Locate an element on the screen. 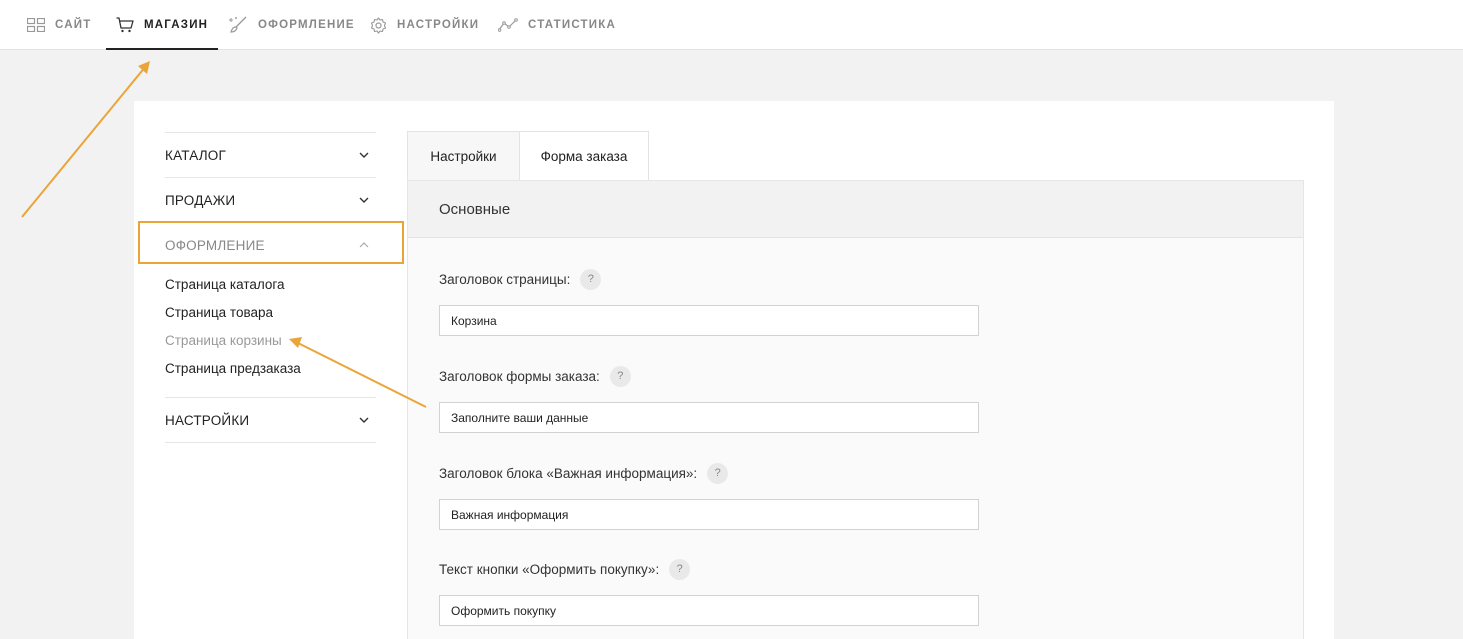 This screenshot has width=1463, height=639. nav-shop: МАГАЗИН is located at coordinates (162, 25).